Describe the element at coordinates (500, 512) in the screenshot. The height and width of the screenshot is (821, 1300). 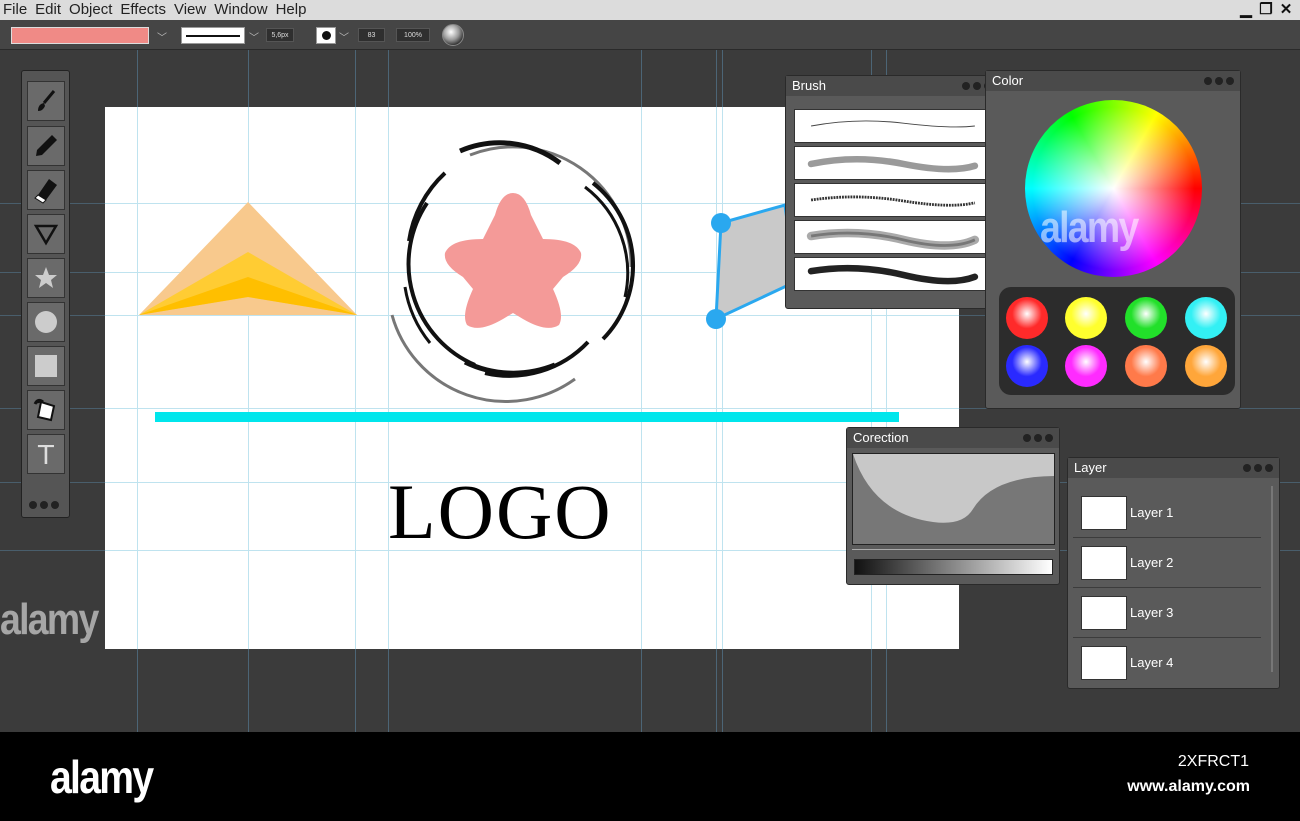
I see `logo-text: LOGO` at that location.